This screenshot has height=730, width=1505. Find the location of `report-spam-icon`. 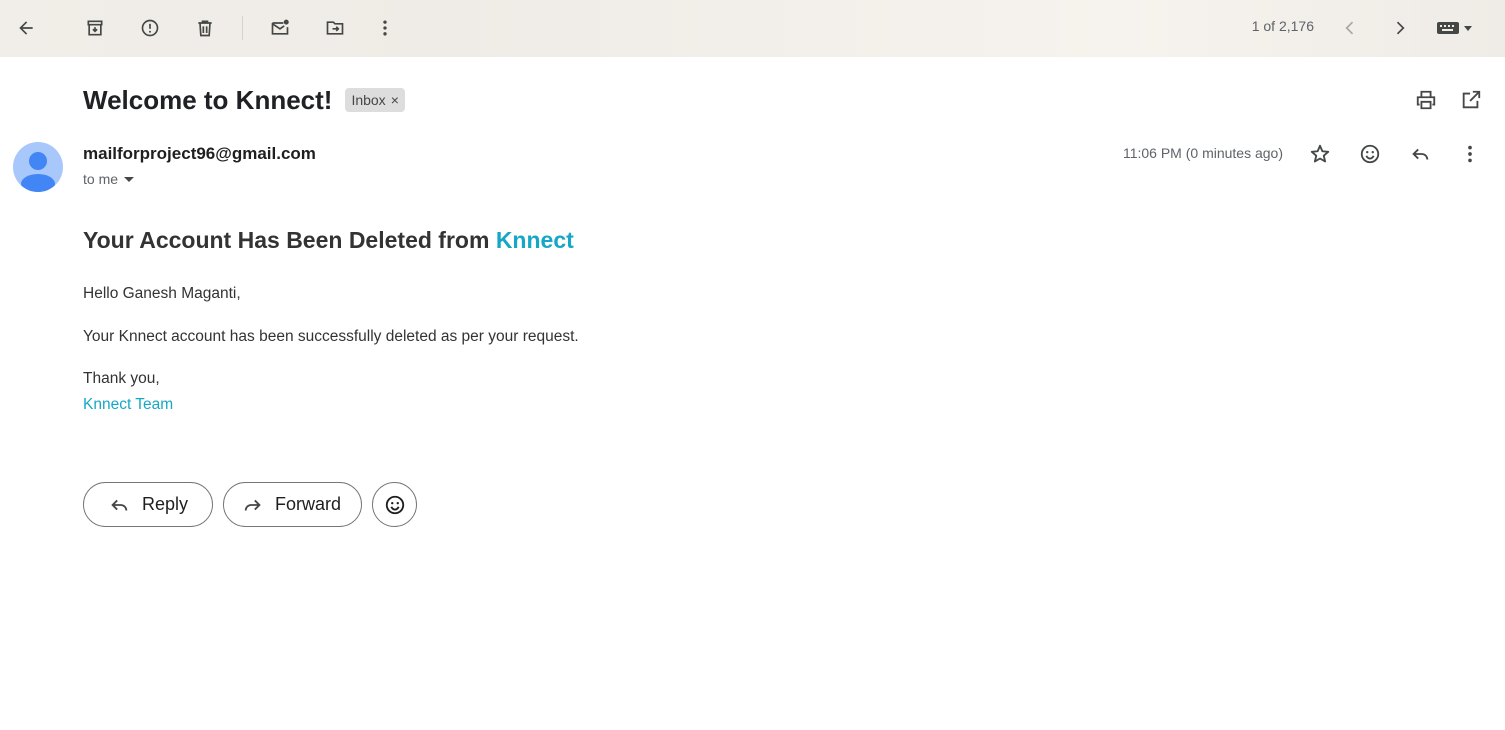

report-spam-icon is located at coordinates (150, 28).